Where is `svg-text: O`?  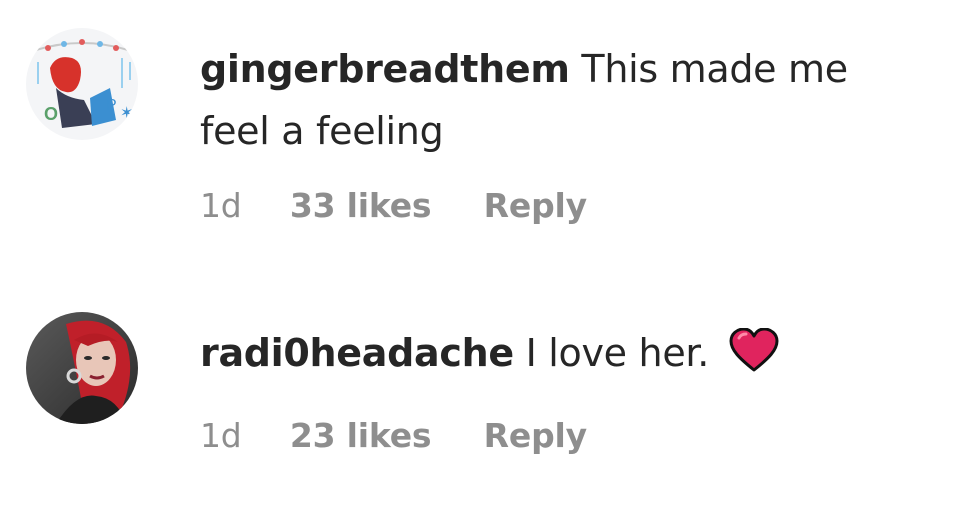
svg-text: O is located at coordinates (51, 114).